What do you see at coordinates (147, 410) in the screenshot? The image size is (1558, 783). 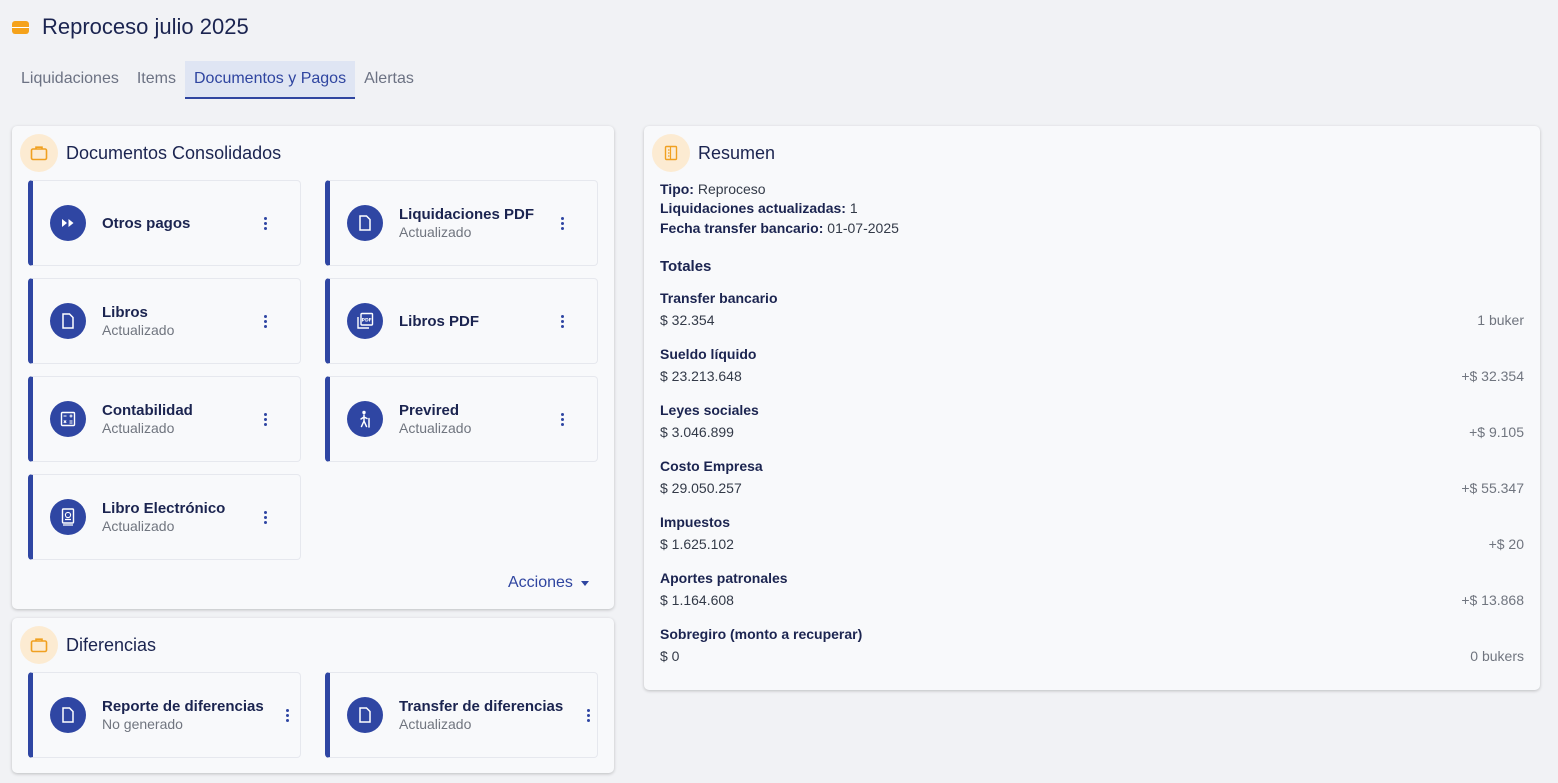 I see `tile-title: Contabilidad` at bounding box center [147, 410].